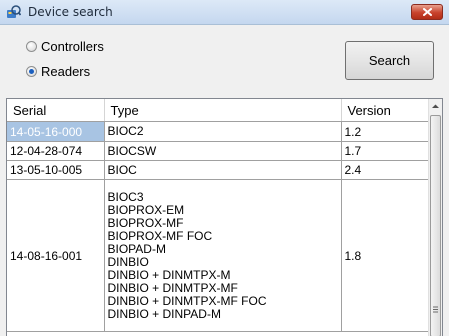 This screenshot has width=449, height=336. What do you see at coordinates (70, 12) in the screenshot?
I see `window-title: Device search` at bounding box center [70, 12].